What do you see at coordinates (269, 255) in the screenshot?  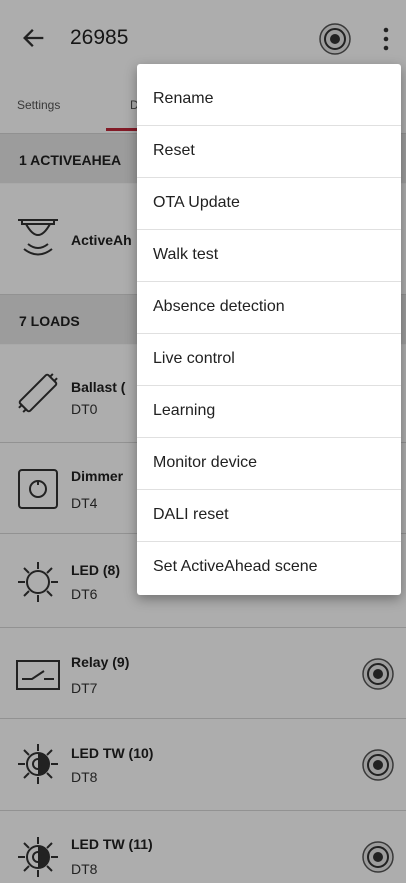 I see `menu-item-walk-test: Walk test` at bounding box center [269, 255].